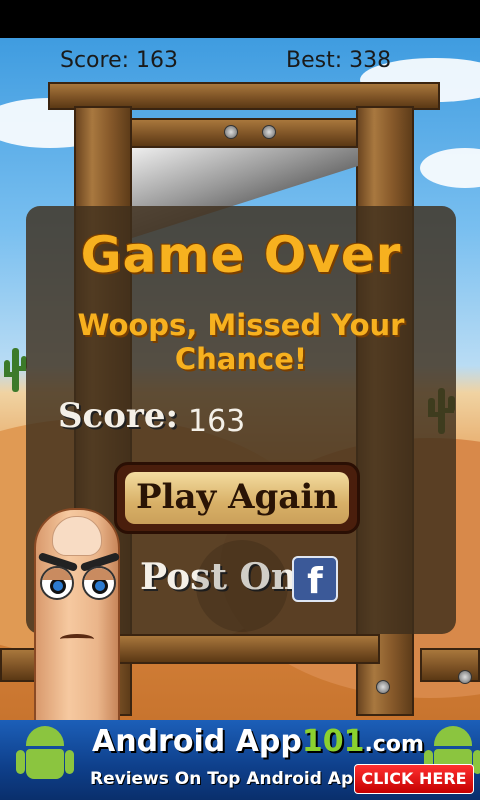  What do you see at coordinates (233, 779) in the screenshot?
I see `ad-subtitle: Reviews On Top Android Apps` at bounding box center [233, 779].